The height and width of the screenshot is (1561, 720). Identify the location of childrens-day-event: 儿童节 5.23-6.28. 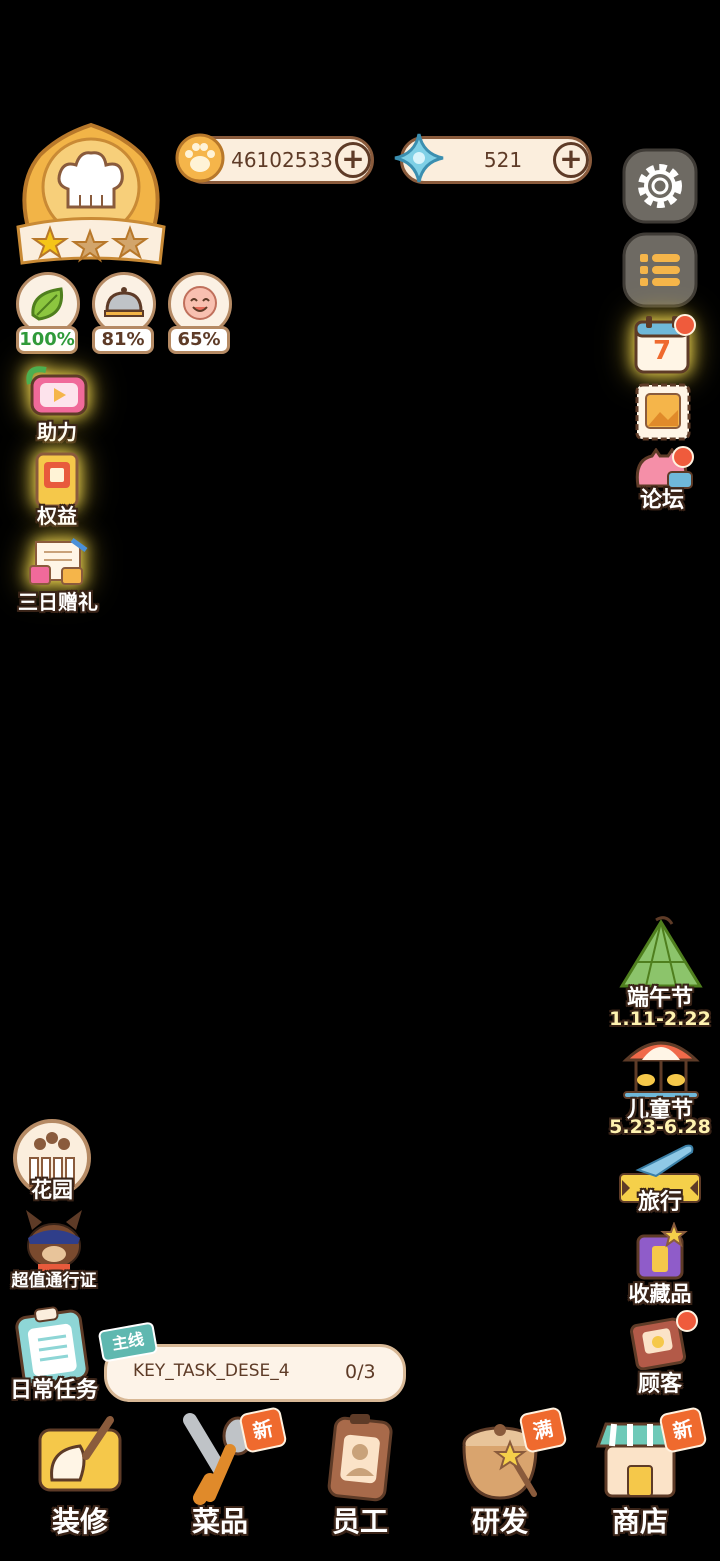
(660, 1086).